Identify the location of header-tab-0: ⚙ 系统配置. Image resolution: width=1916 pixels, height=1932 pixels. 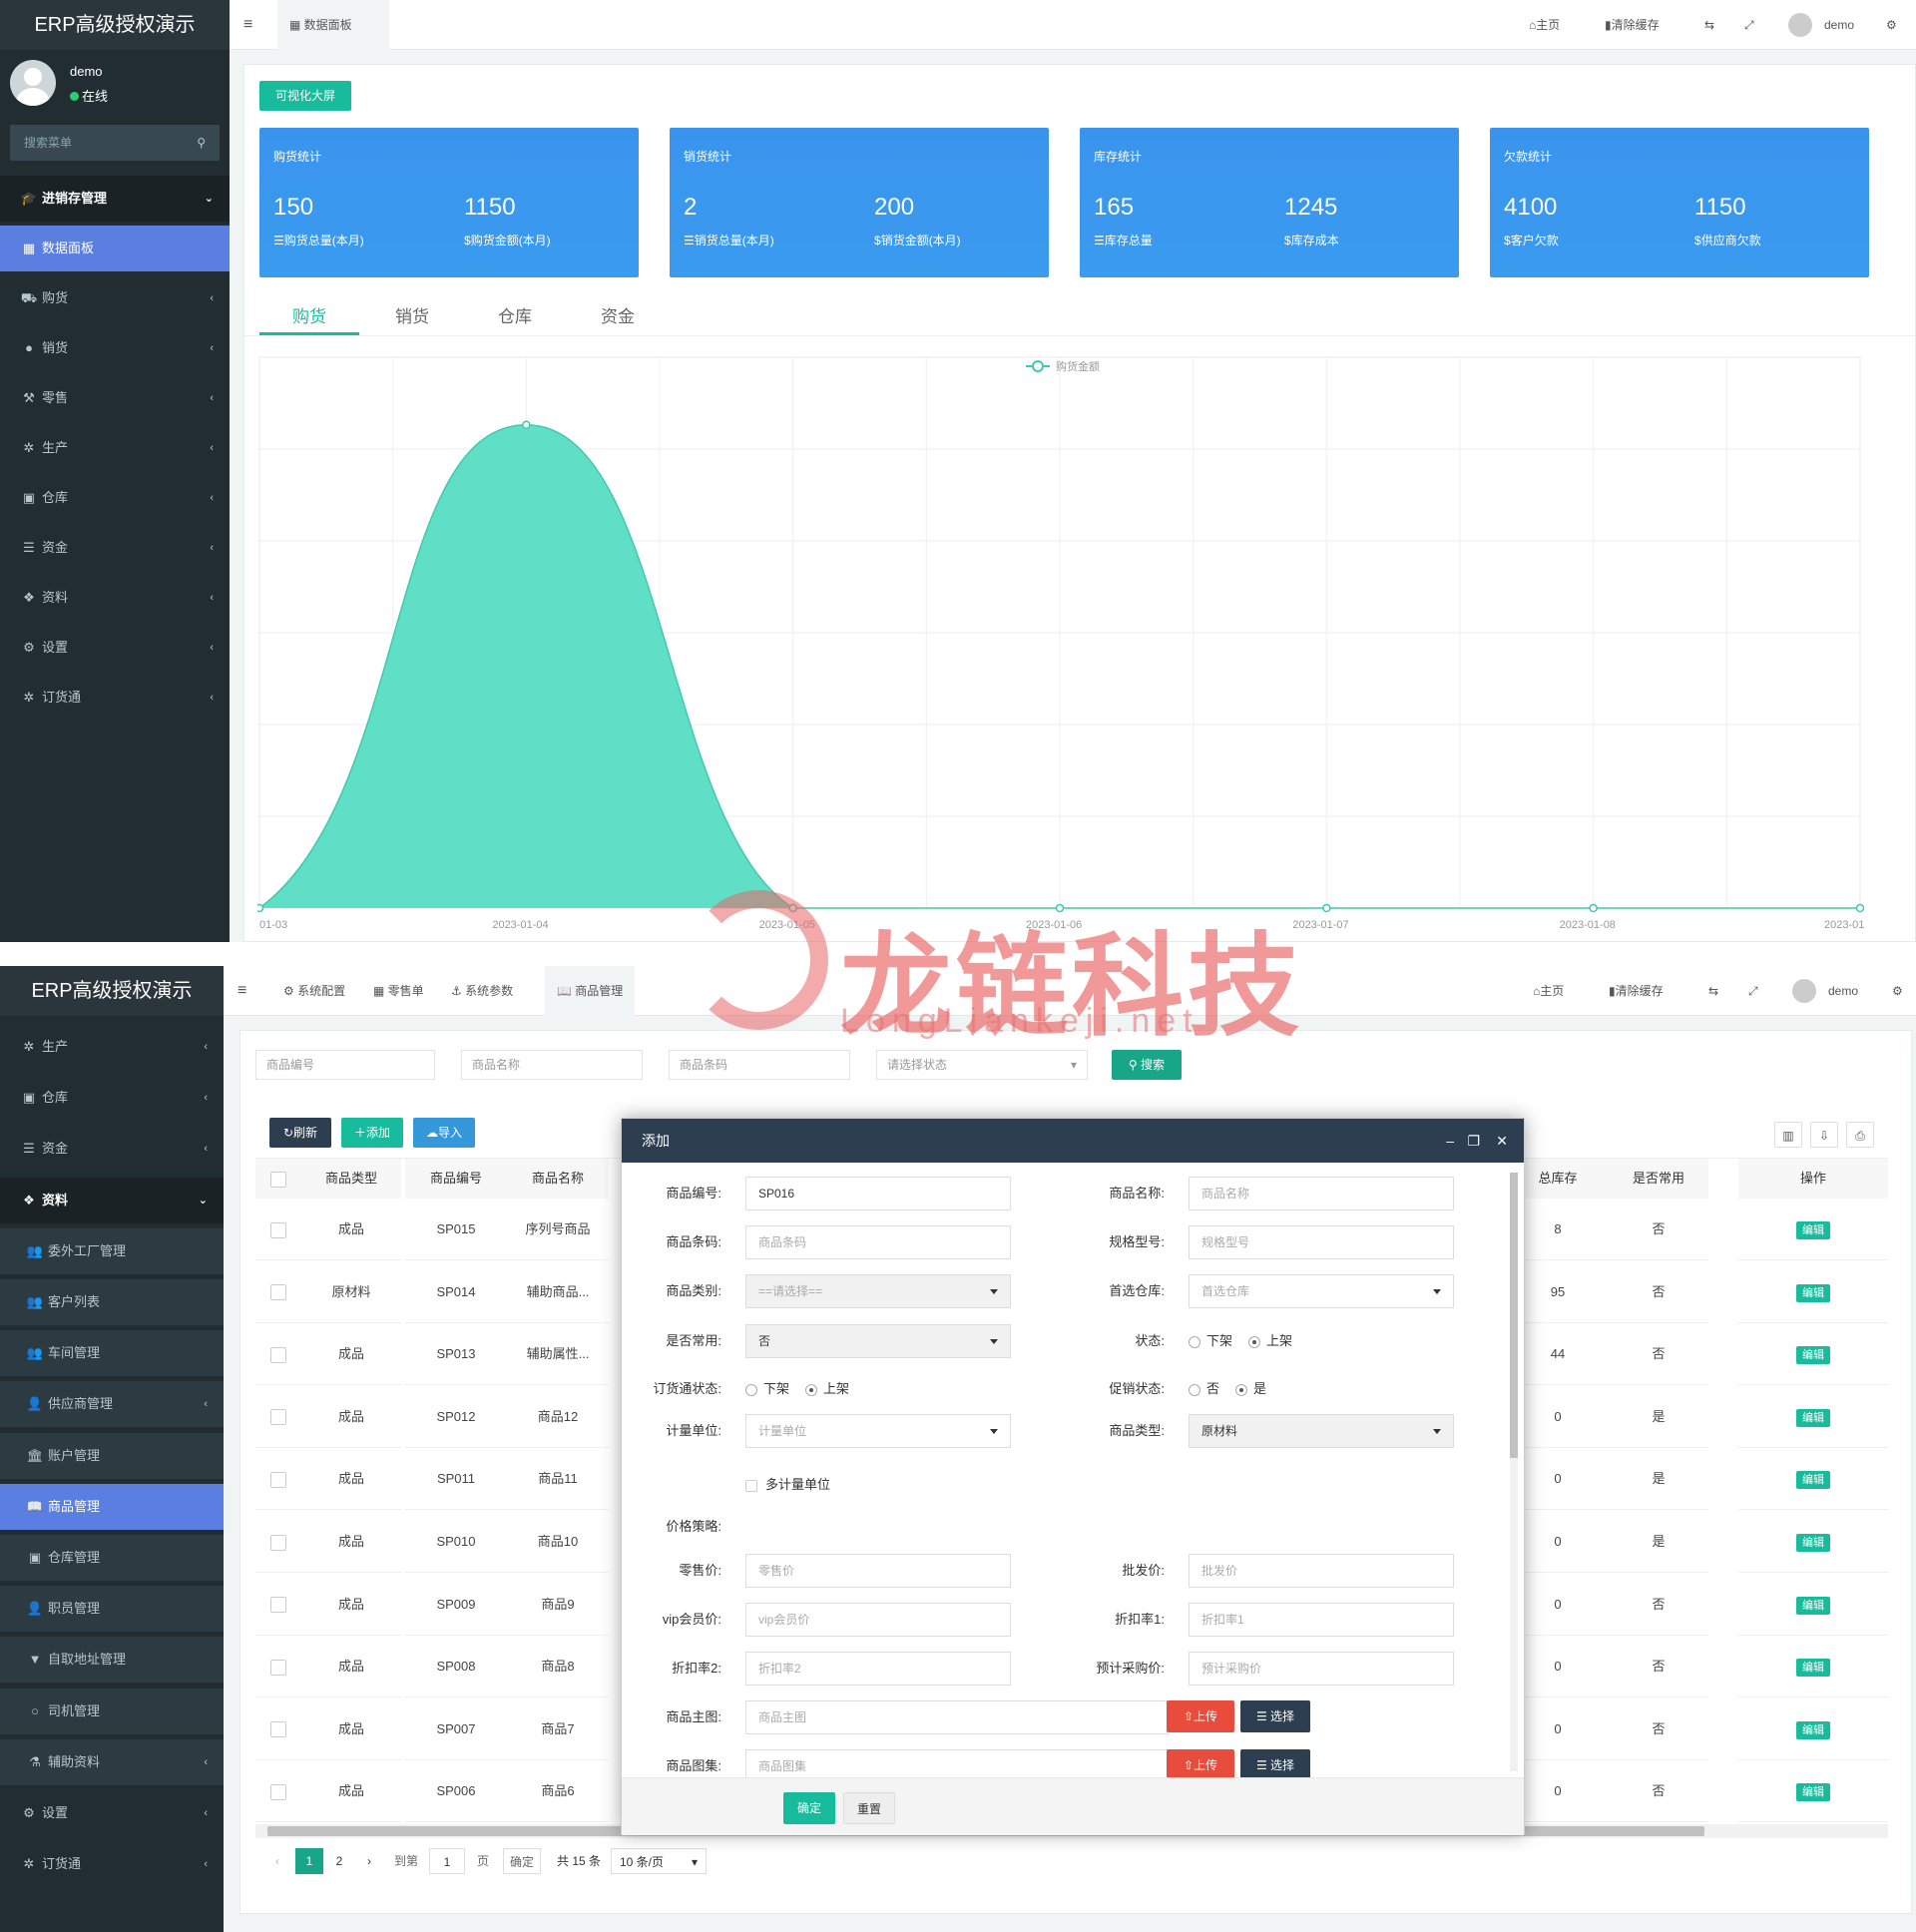
(314, 991).